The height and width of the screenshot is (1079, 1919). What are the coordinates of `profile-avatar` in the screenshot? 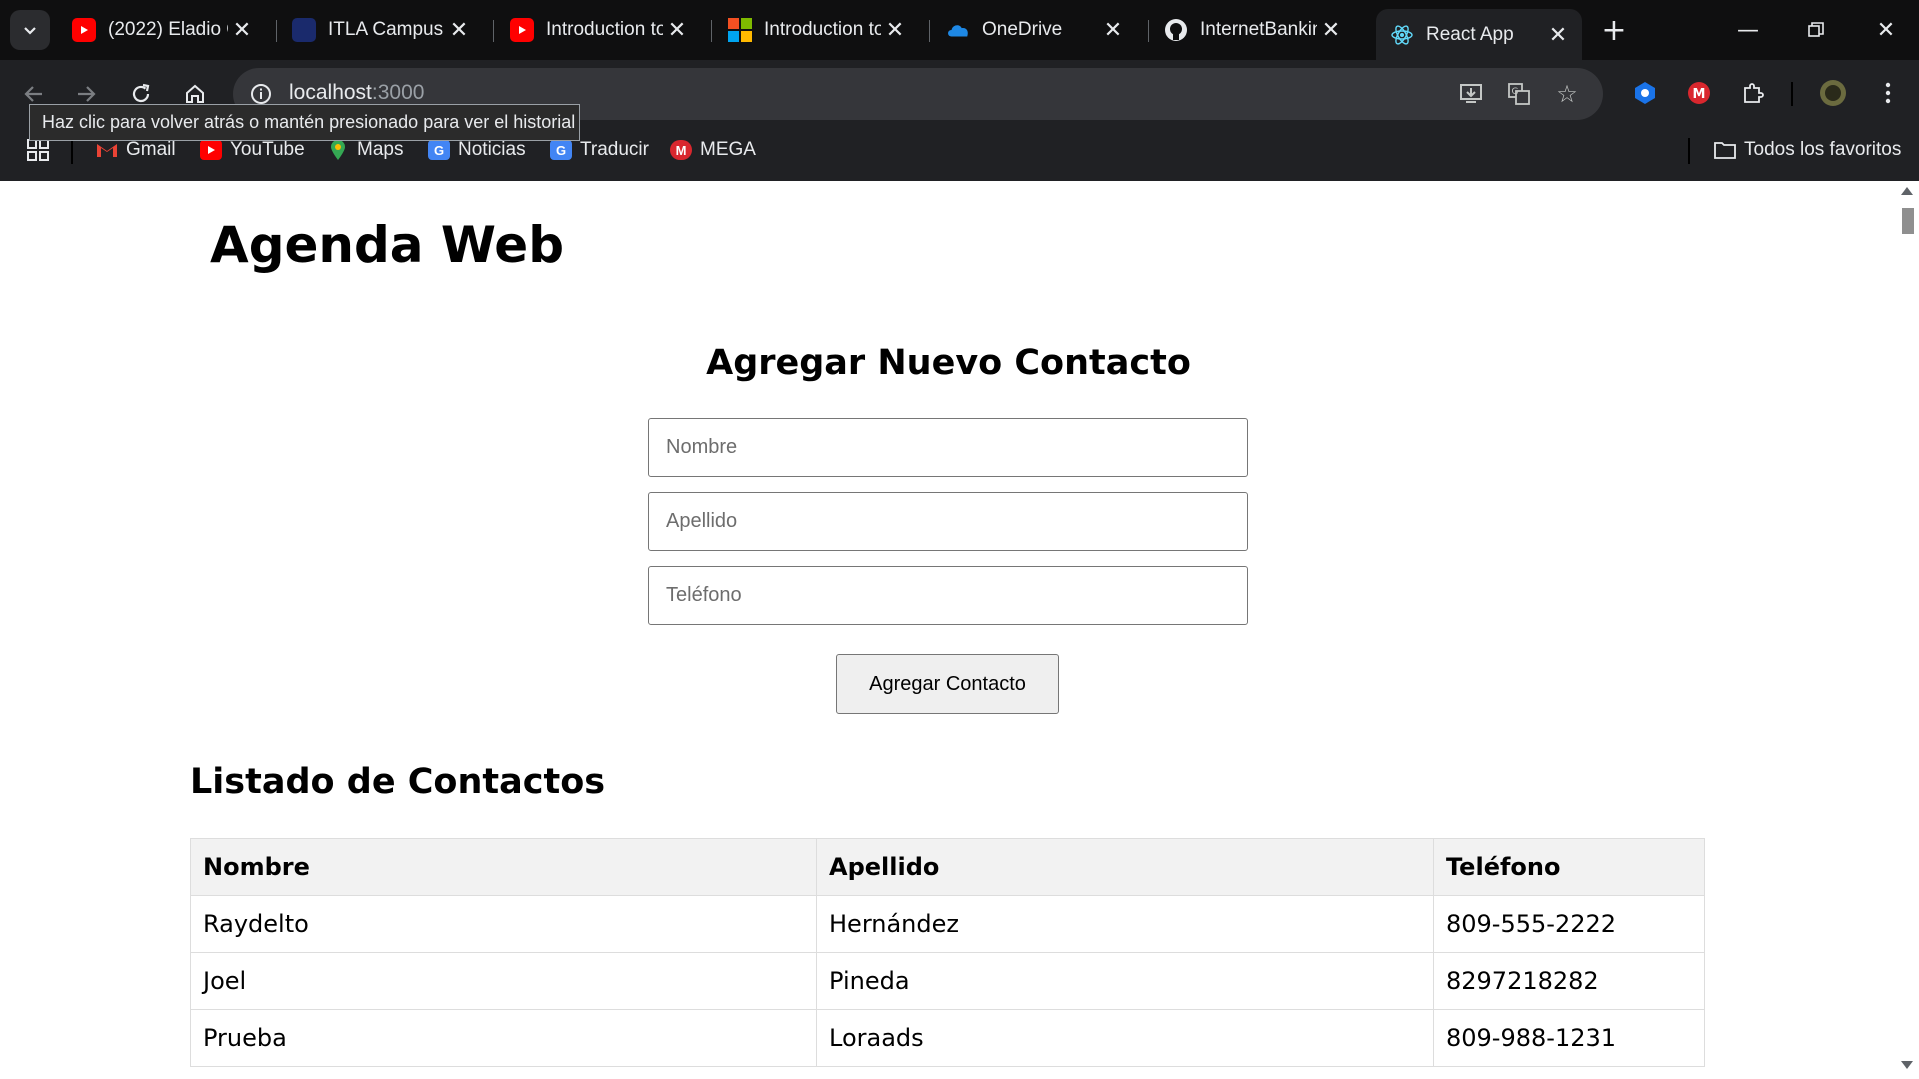 It's located at (1833, 93).